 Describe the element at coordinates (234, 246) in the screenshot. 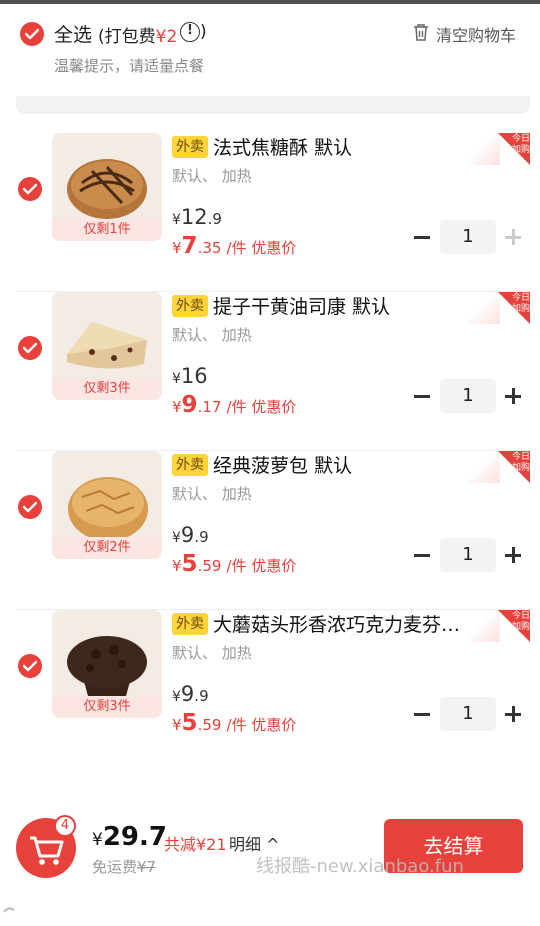

I see `deal-price: ¥7.35 /件 优惠价` at that location.